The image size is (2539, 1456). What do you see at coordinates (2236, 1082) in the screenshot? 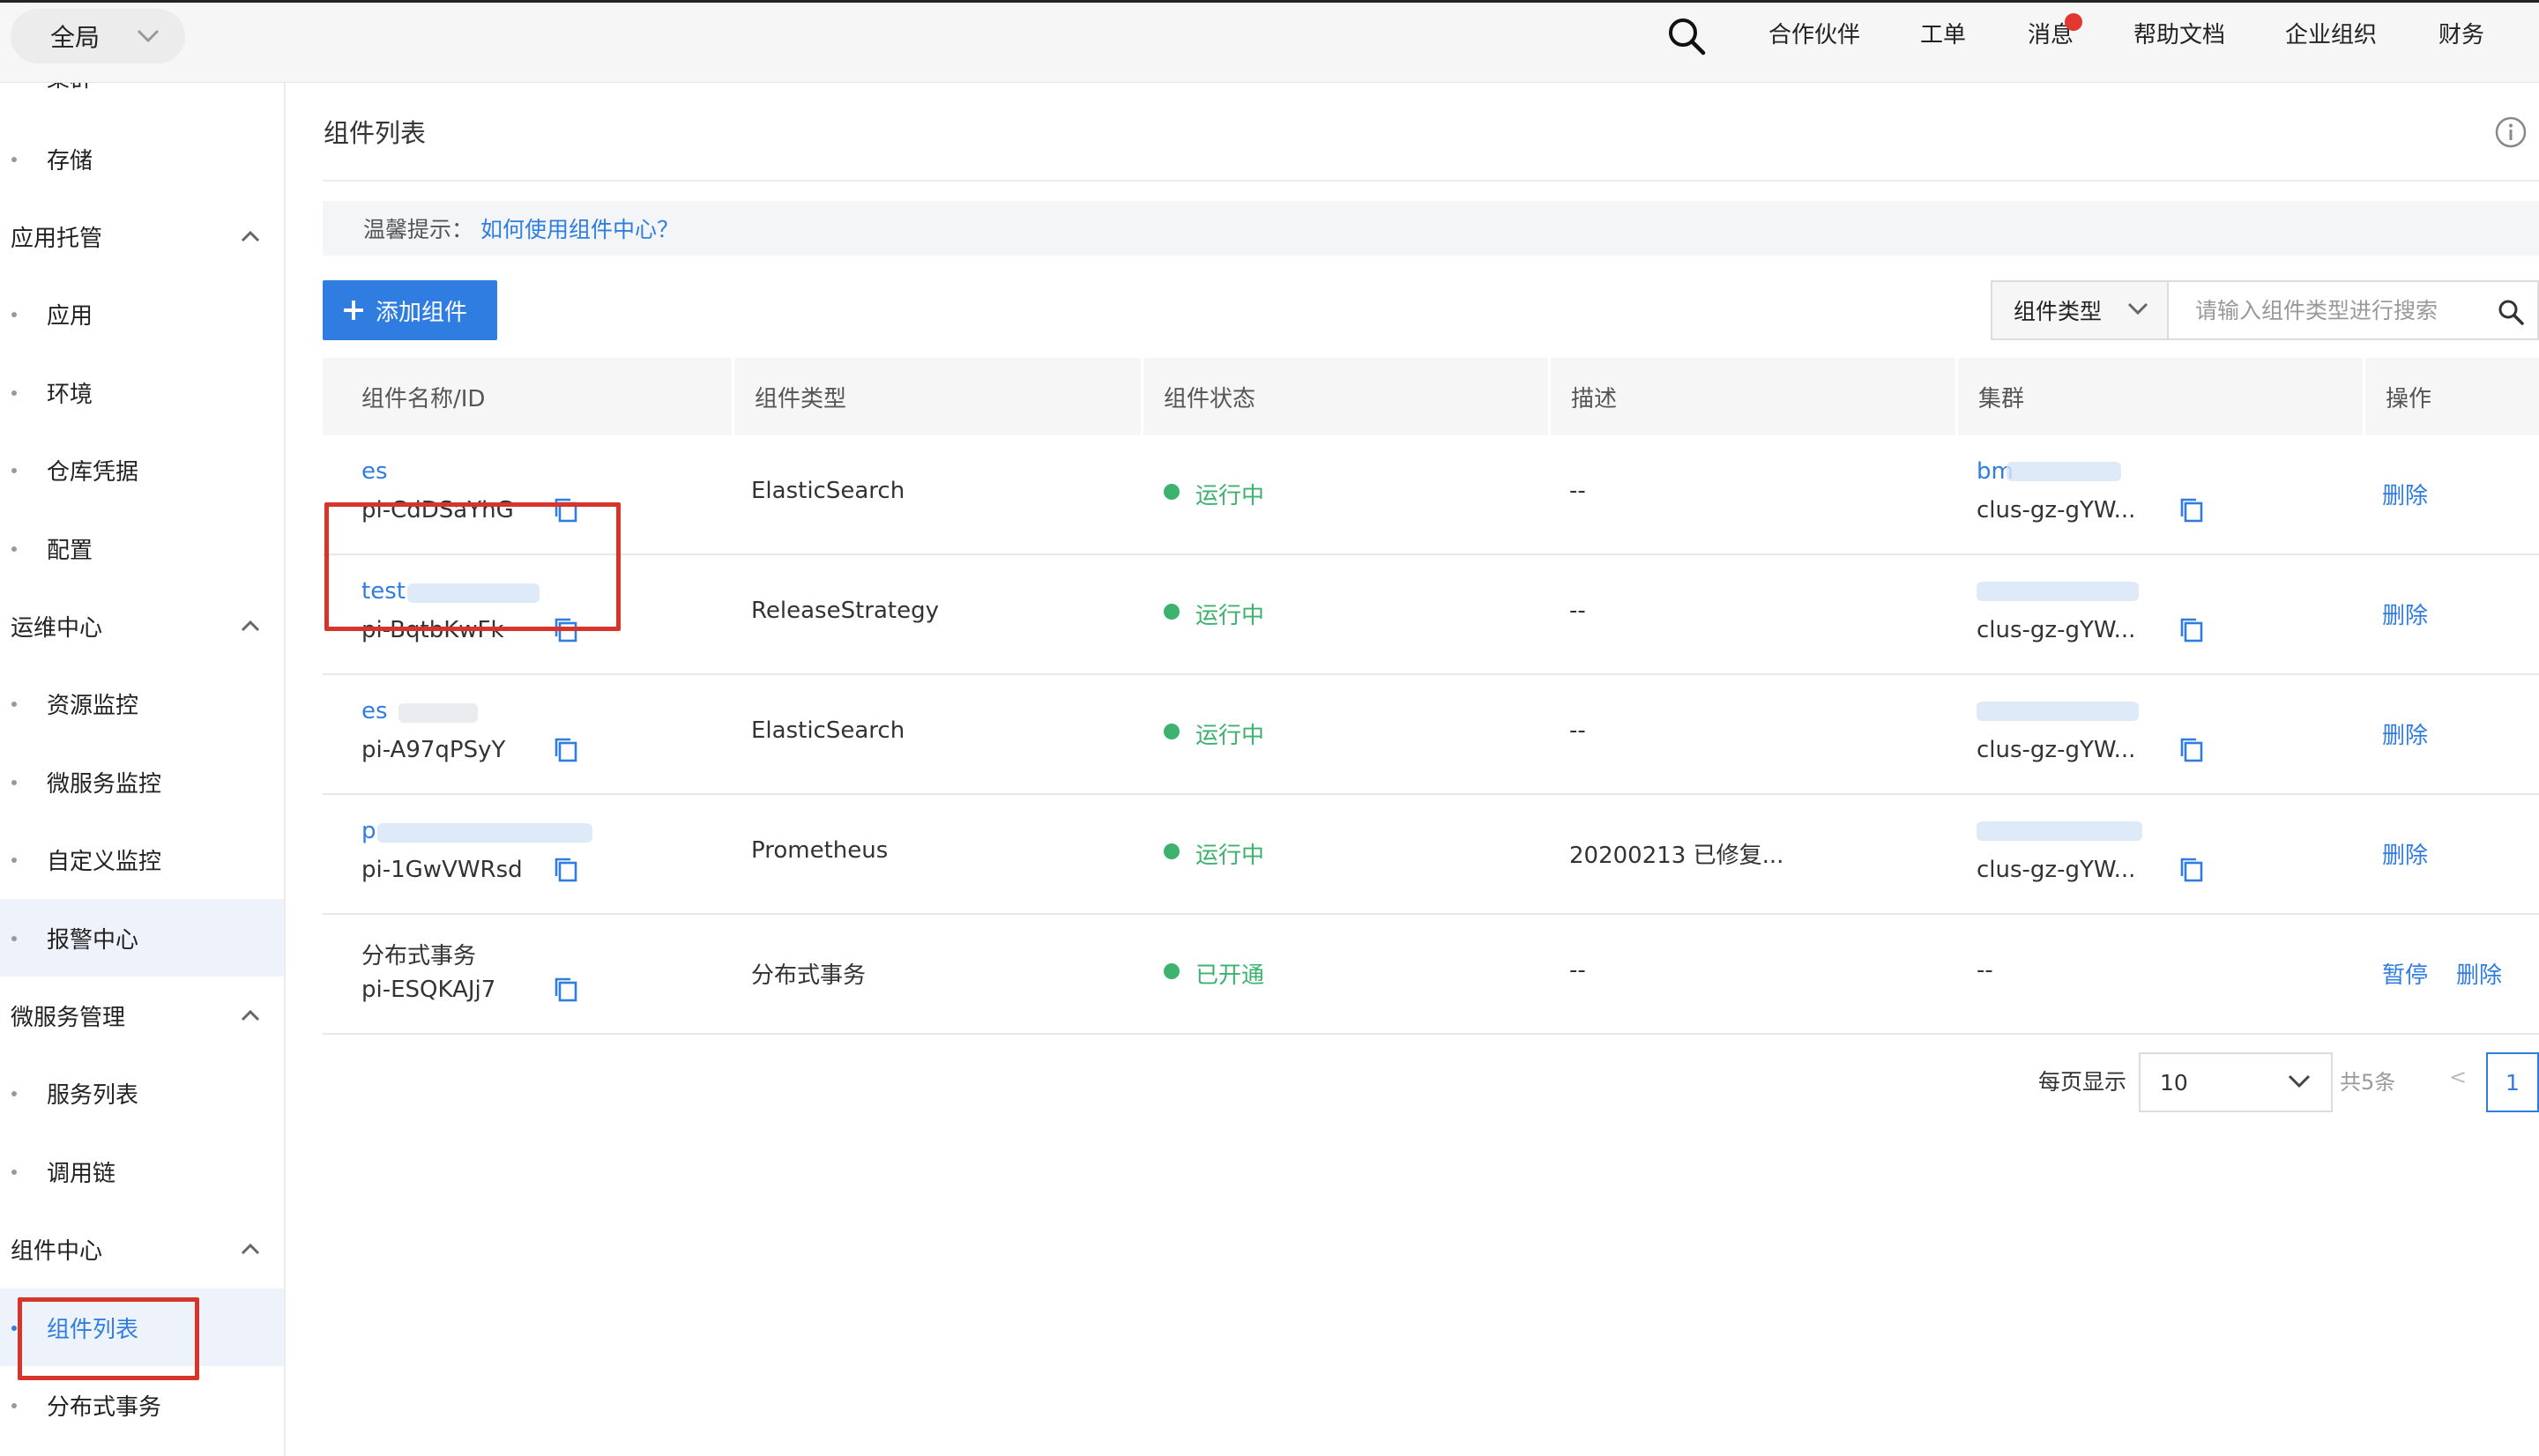
I see `page-size-select: 10` at bounding box center [2236, 1082].